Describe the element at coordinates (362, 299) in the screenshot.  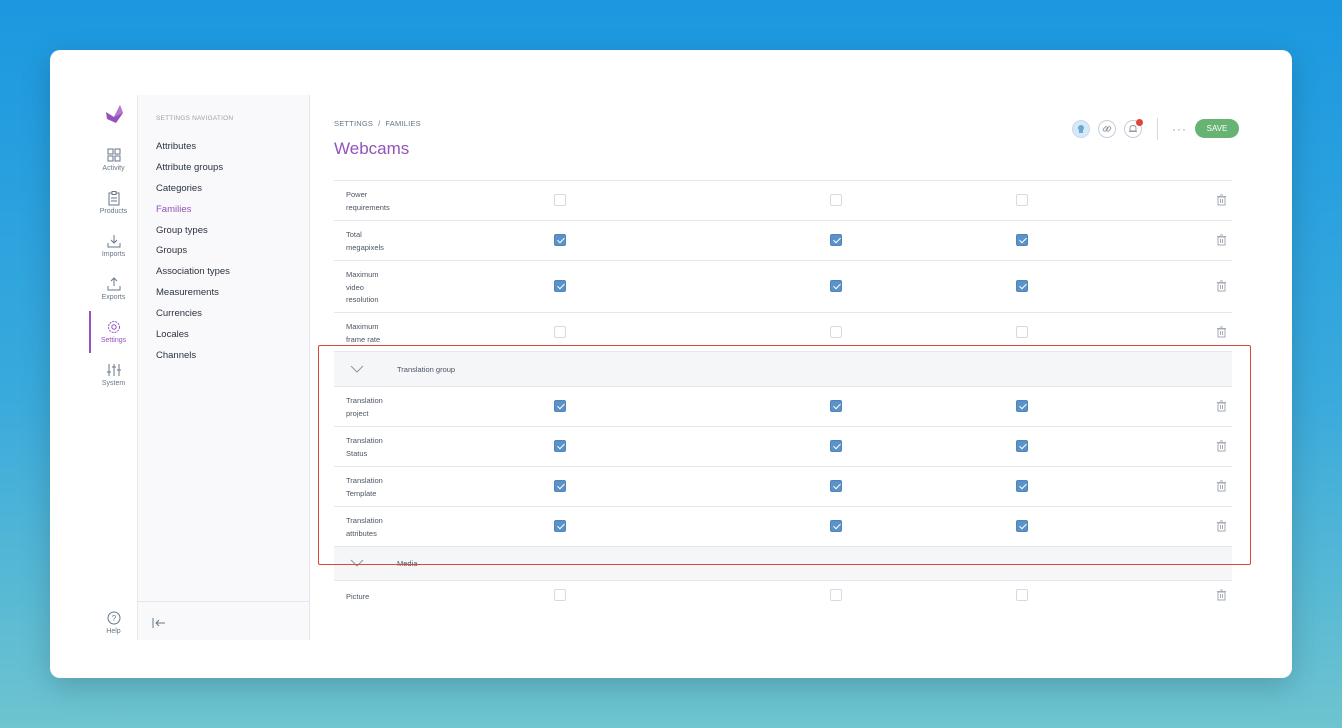
I see `label-line: resolution` at that location.